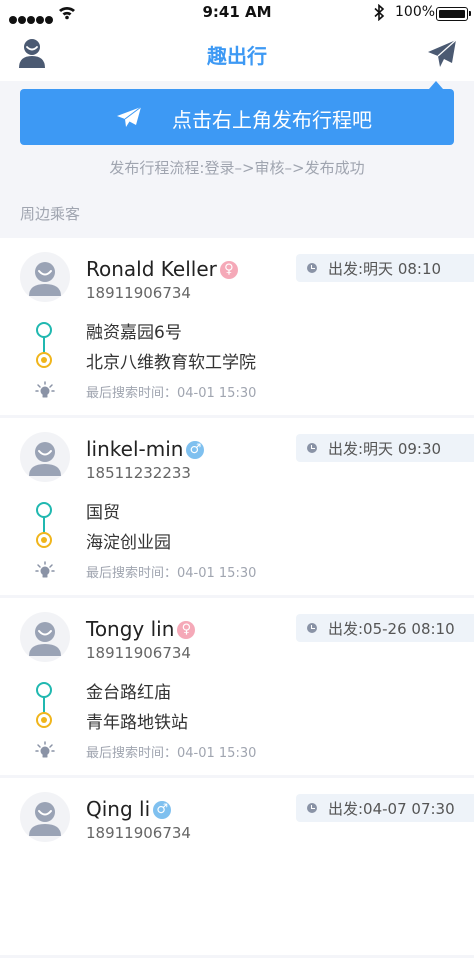 Image resolution: width=474 pixels, height=958 pixels. I want to click on departure-time: 出发:04-07 07:30, so click(391, 809).